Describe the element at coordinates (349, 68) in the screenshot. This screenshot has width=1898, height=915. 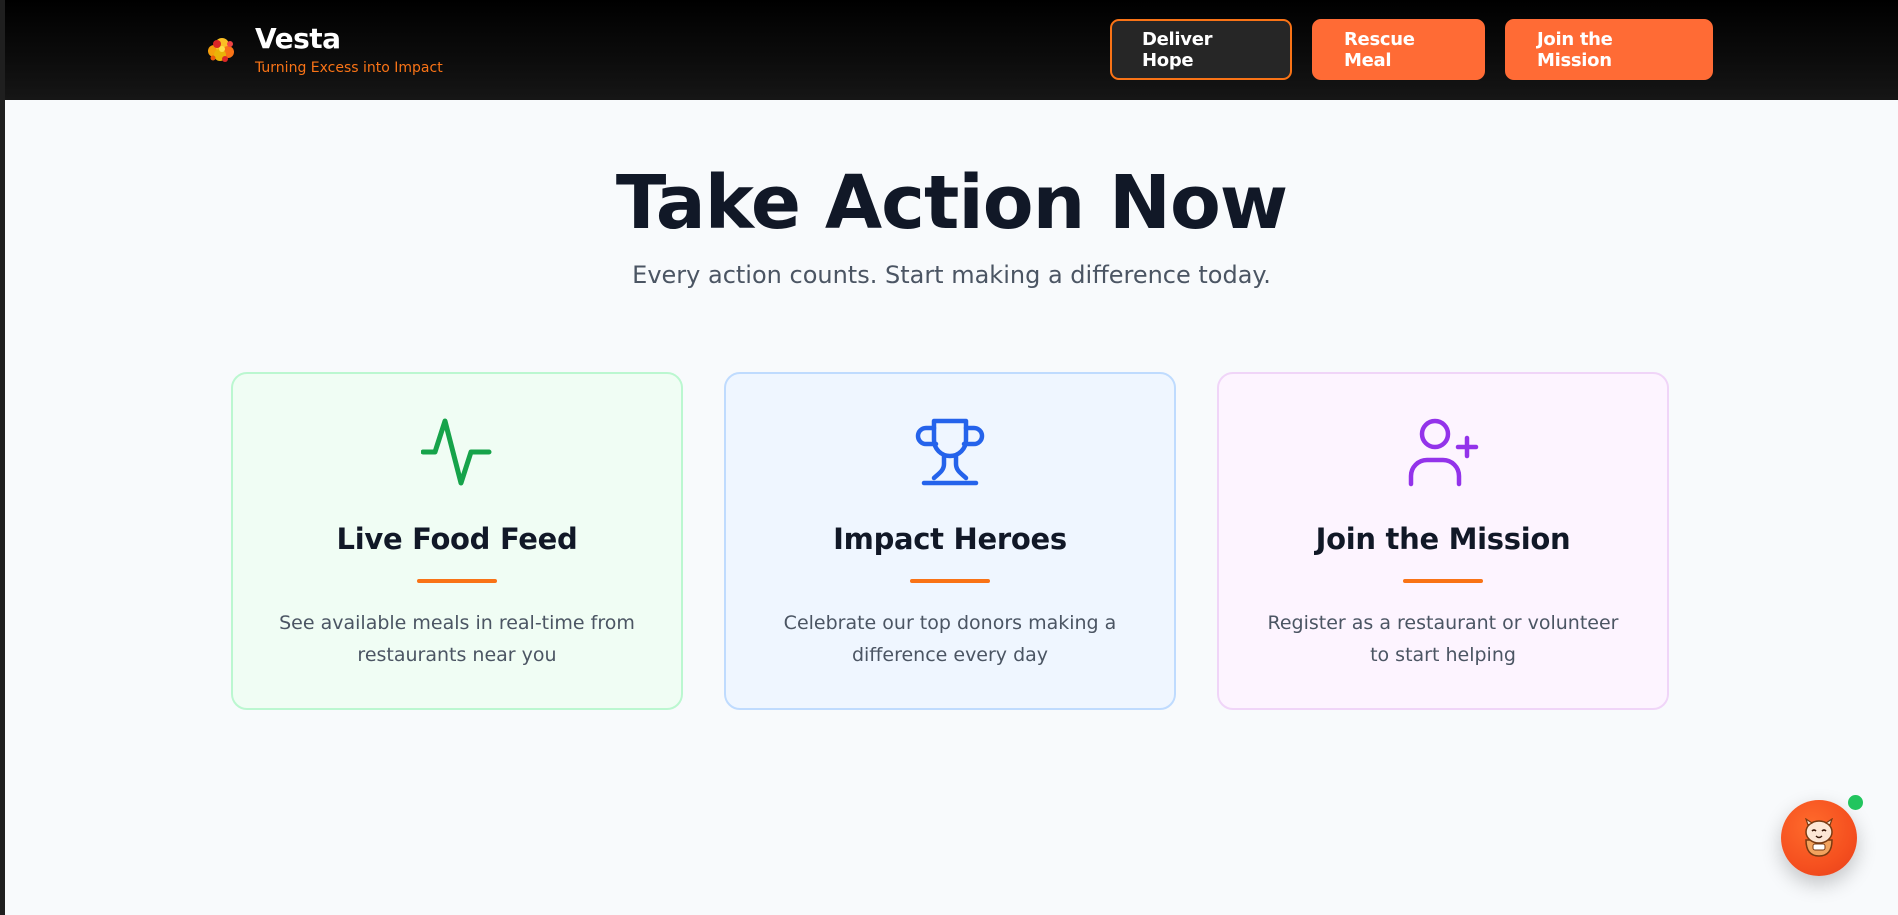
I see `brand-tagline: Turning Excess into Impact` at that location.